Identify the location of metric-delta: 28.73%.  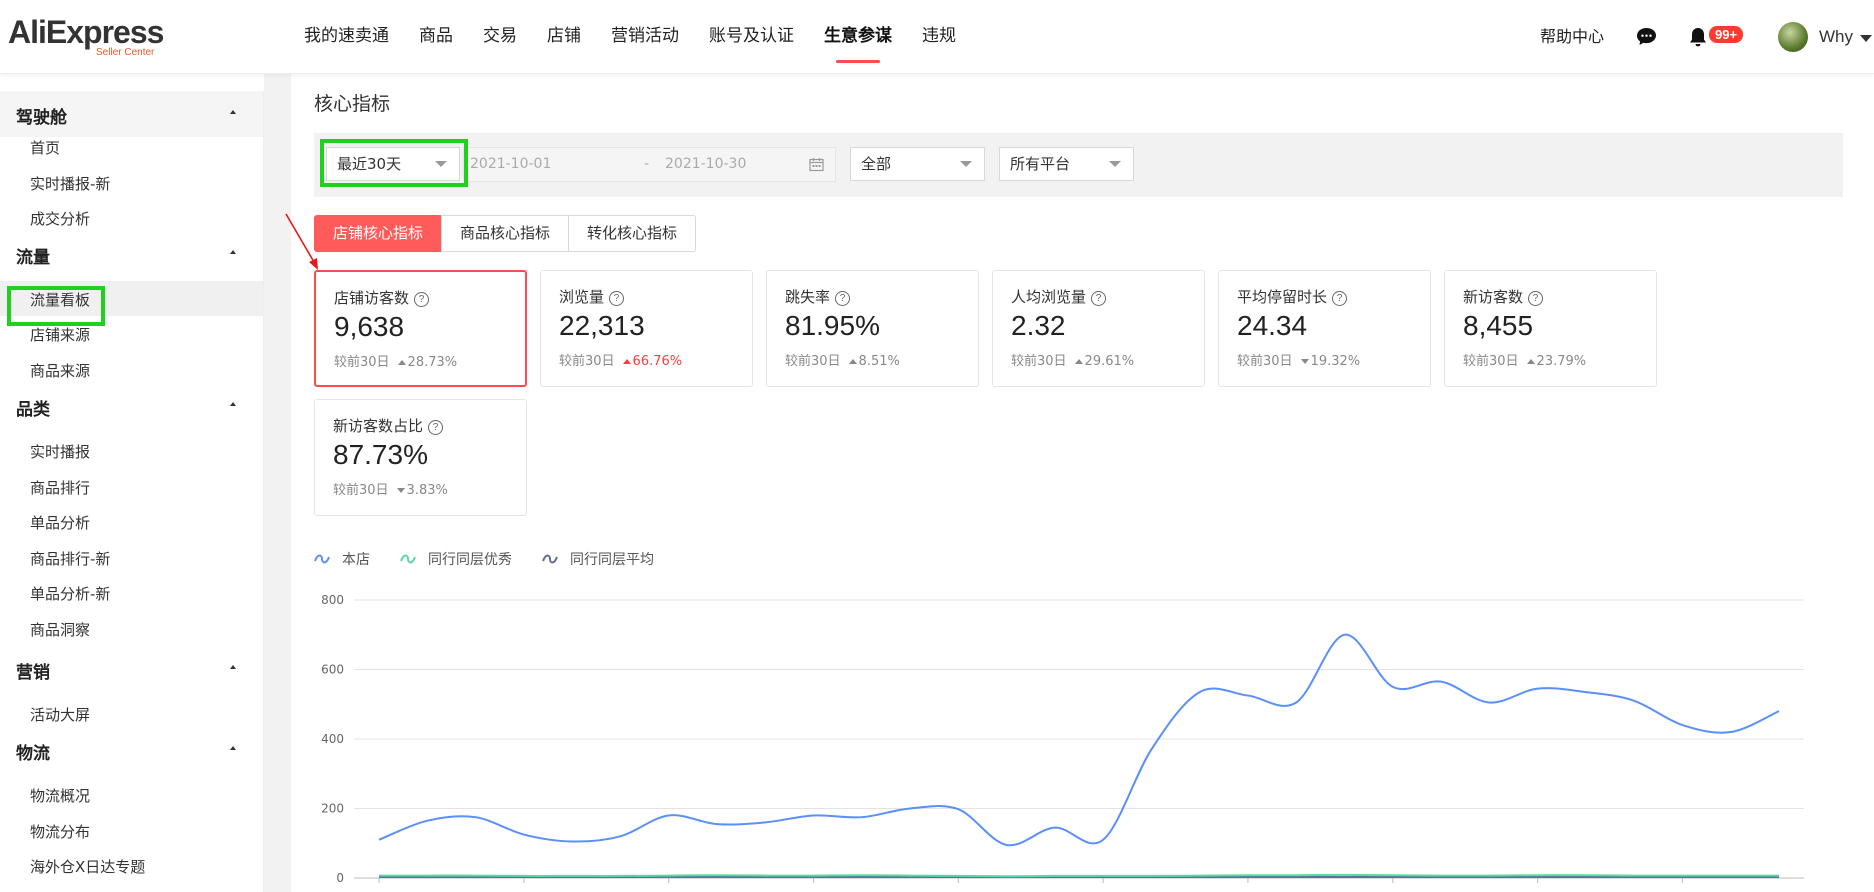
(427, 362).